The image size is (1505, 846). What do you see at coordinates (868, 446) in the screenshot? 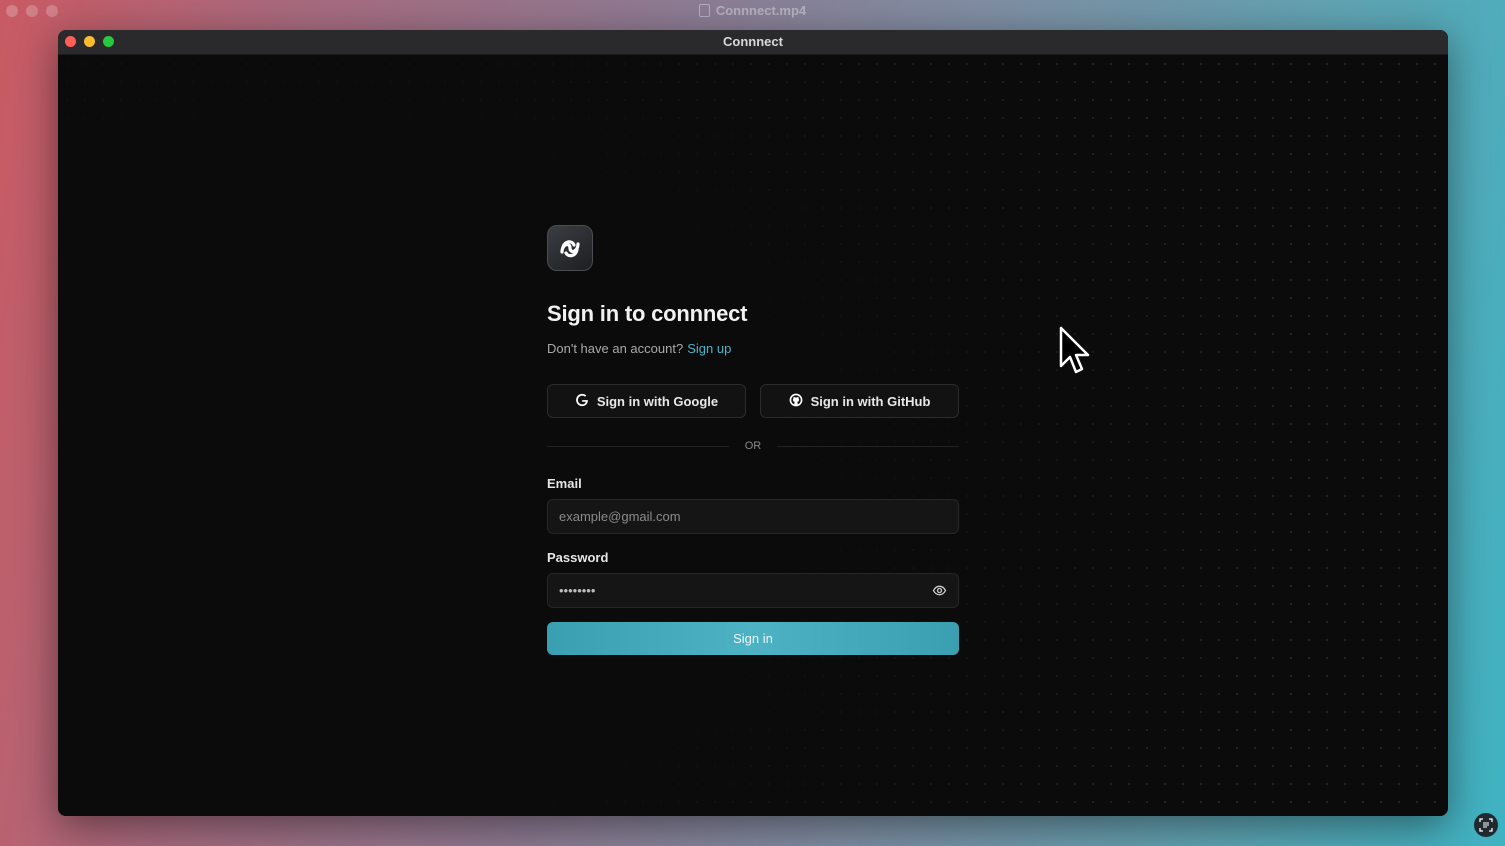
I see `divider-line-right` at bounding box center [868, 446].